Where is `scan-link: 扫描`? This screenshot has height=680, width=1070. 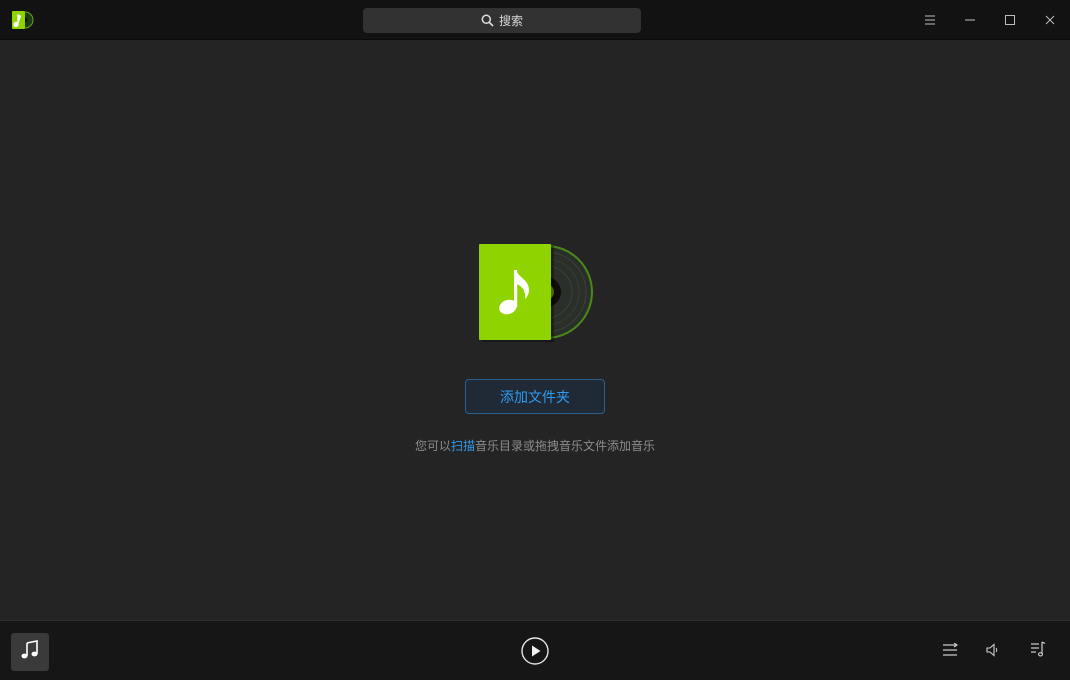
scan-link: 扫描 is located at coordinates (463, 446).